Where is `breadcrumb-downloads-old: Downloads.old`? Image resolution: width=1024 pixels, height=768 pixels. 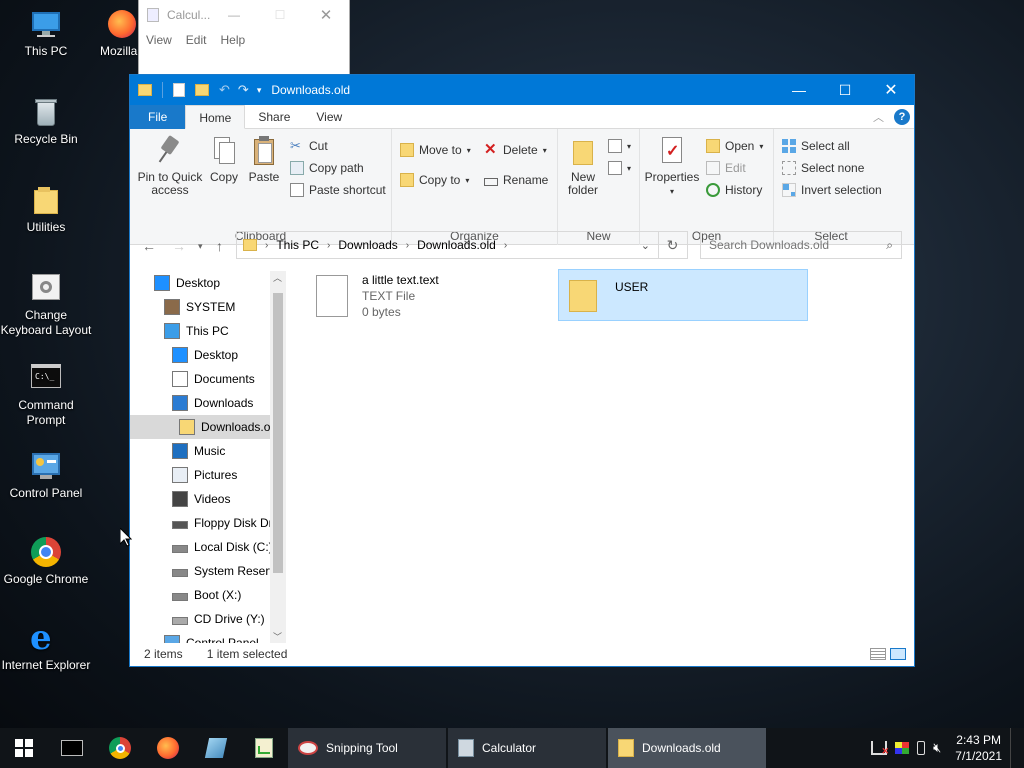 breadcrumb-downloads-old: Downloads.old is located at coordinates (456, 245).